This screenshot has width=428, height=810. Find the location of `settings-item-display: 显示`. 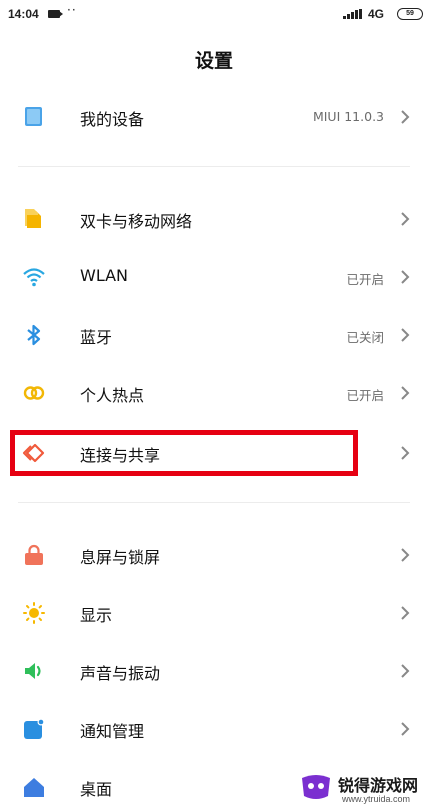

settings-item-display: 显示 is located at coordinates (214, 613).